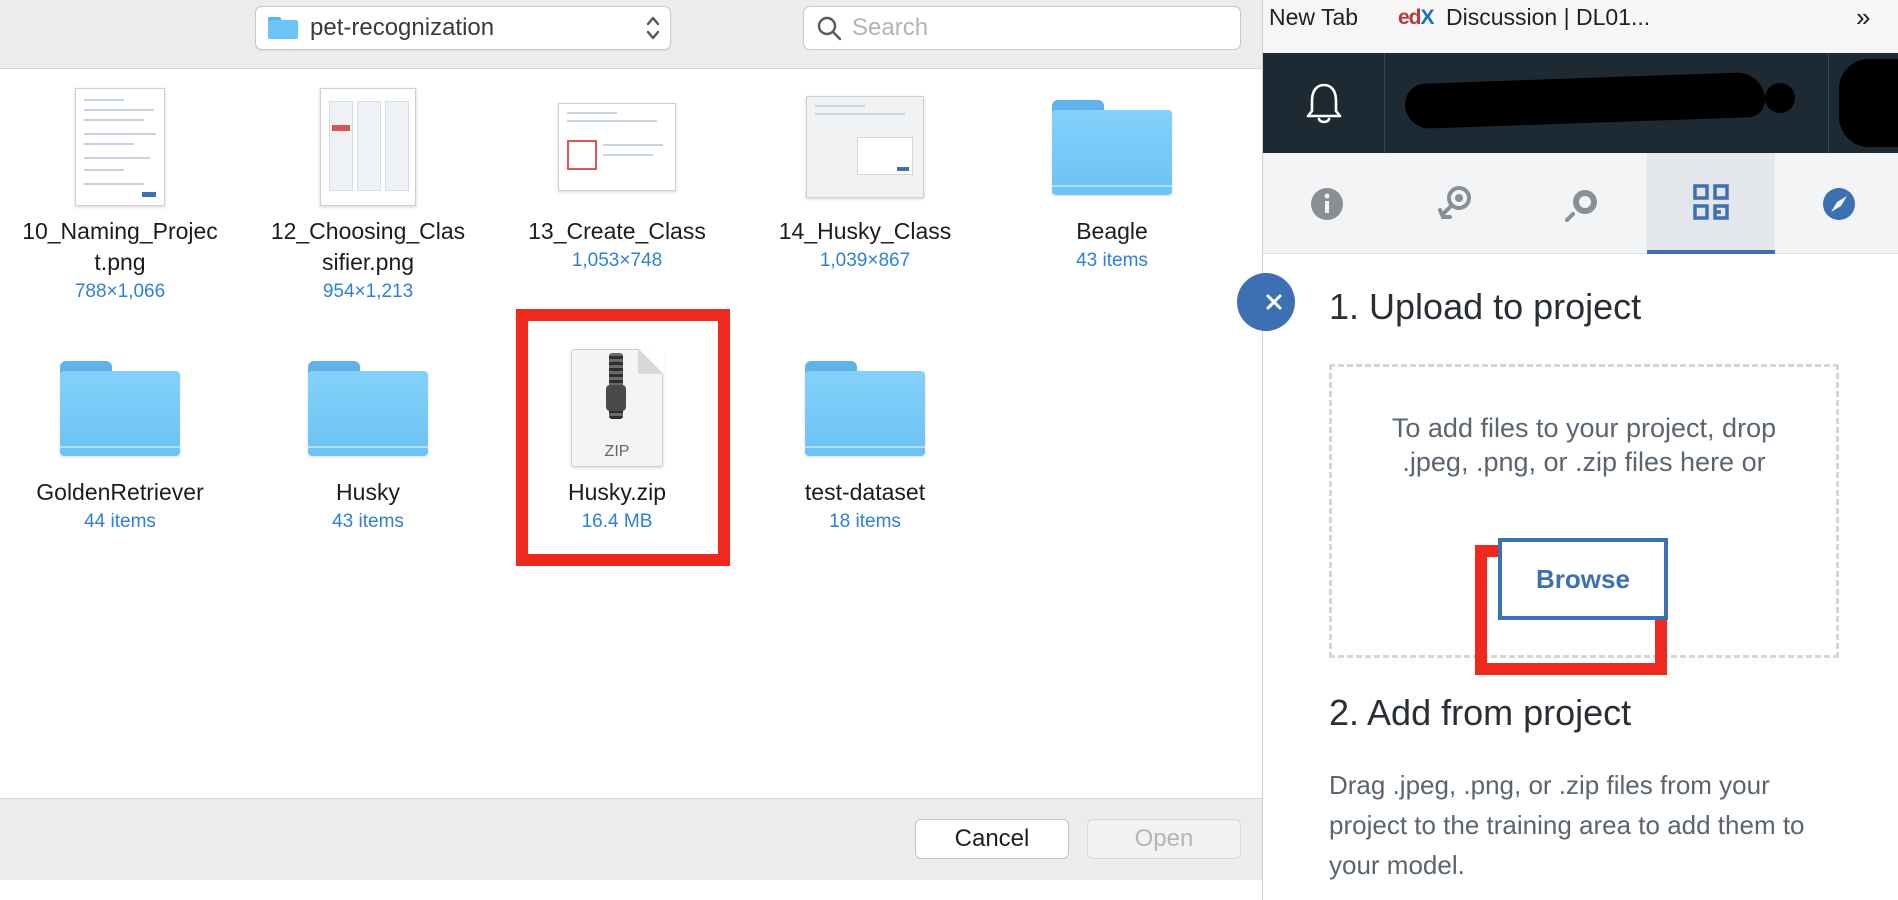 This screenshot has height=900, width=1898. Describe the element at coordinates (623, 437) in the screenshot. I see `highlight-annotation` at that location.